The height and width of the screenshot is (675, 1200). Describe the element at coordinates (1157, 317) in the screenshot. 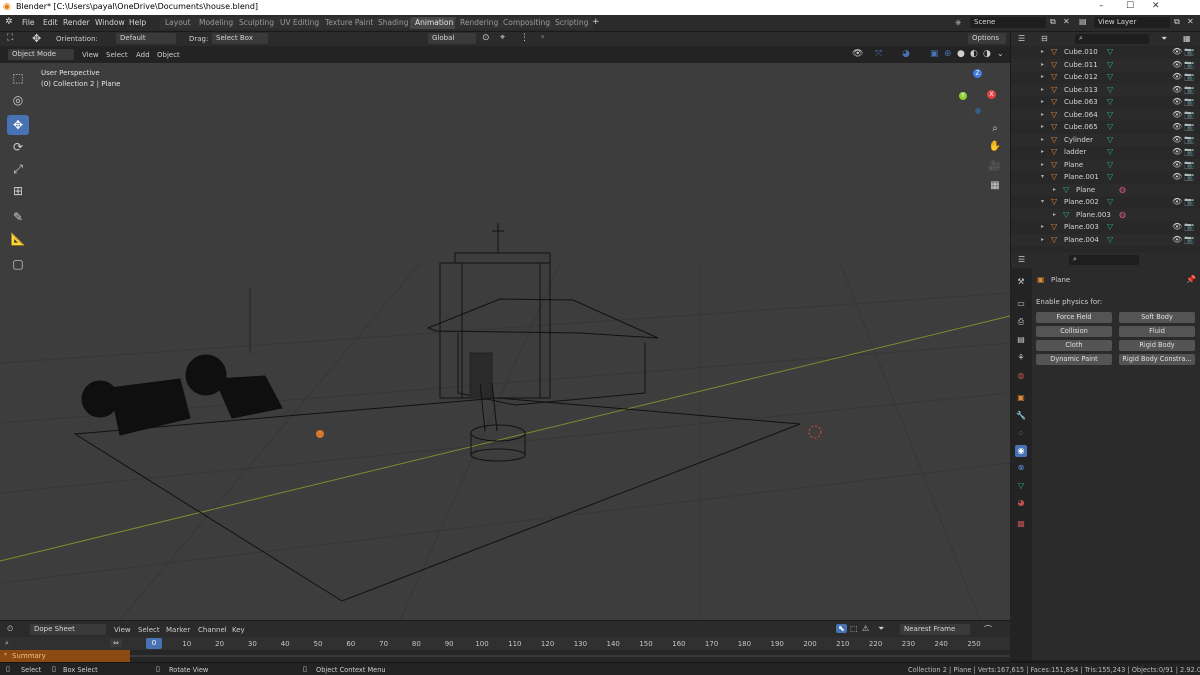

I see `soft-body-button: Soft Body` at that location.